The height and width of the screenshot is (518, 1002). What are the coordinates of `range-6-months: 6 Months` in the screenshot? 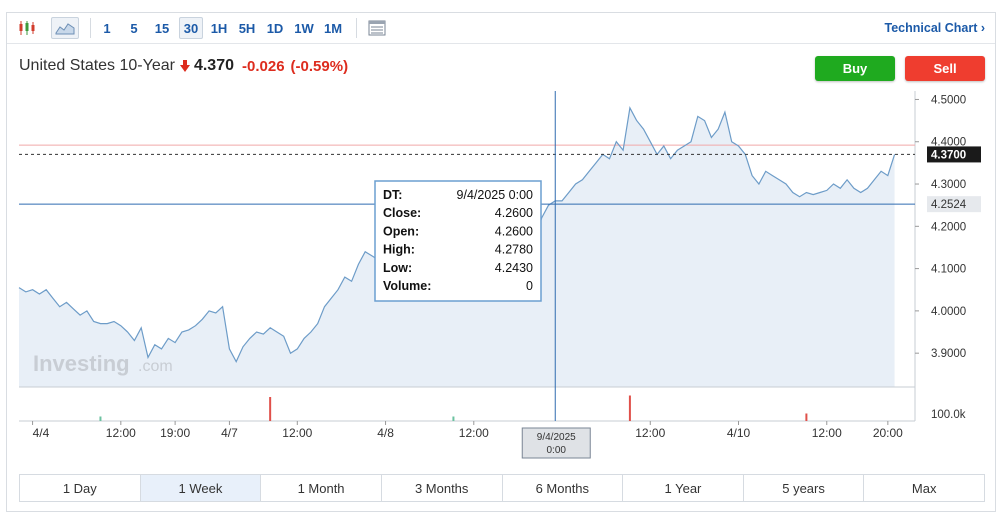 It's located at (563, 488).